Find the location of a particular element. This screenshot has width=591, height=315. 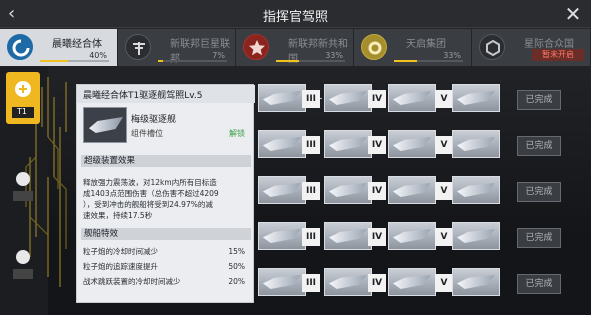

close-x-icon: ✕ is located at coordinates (573, 14).